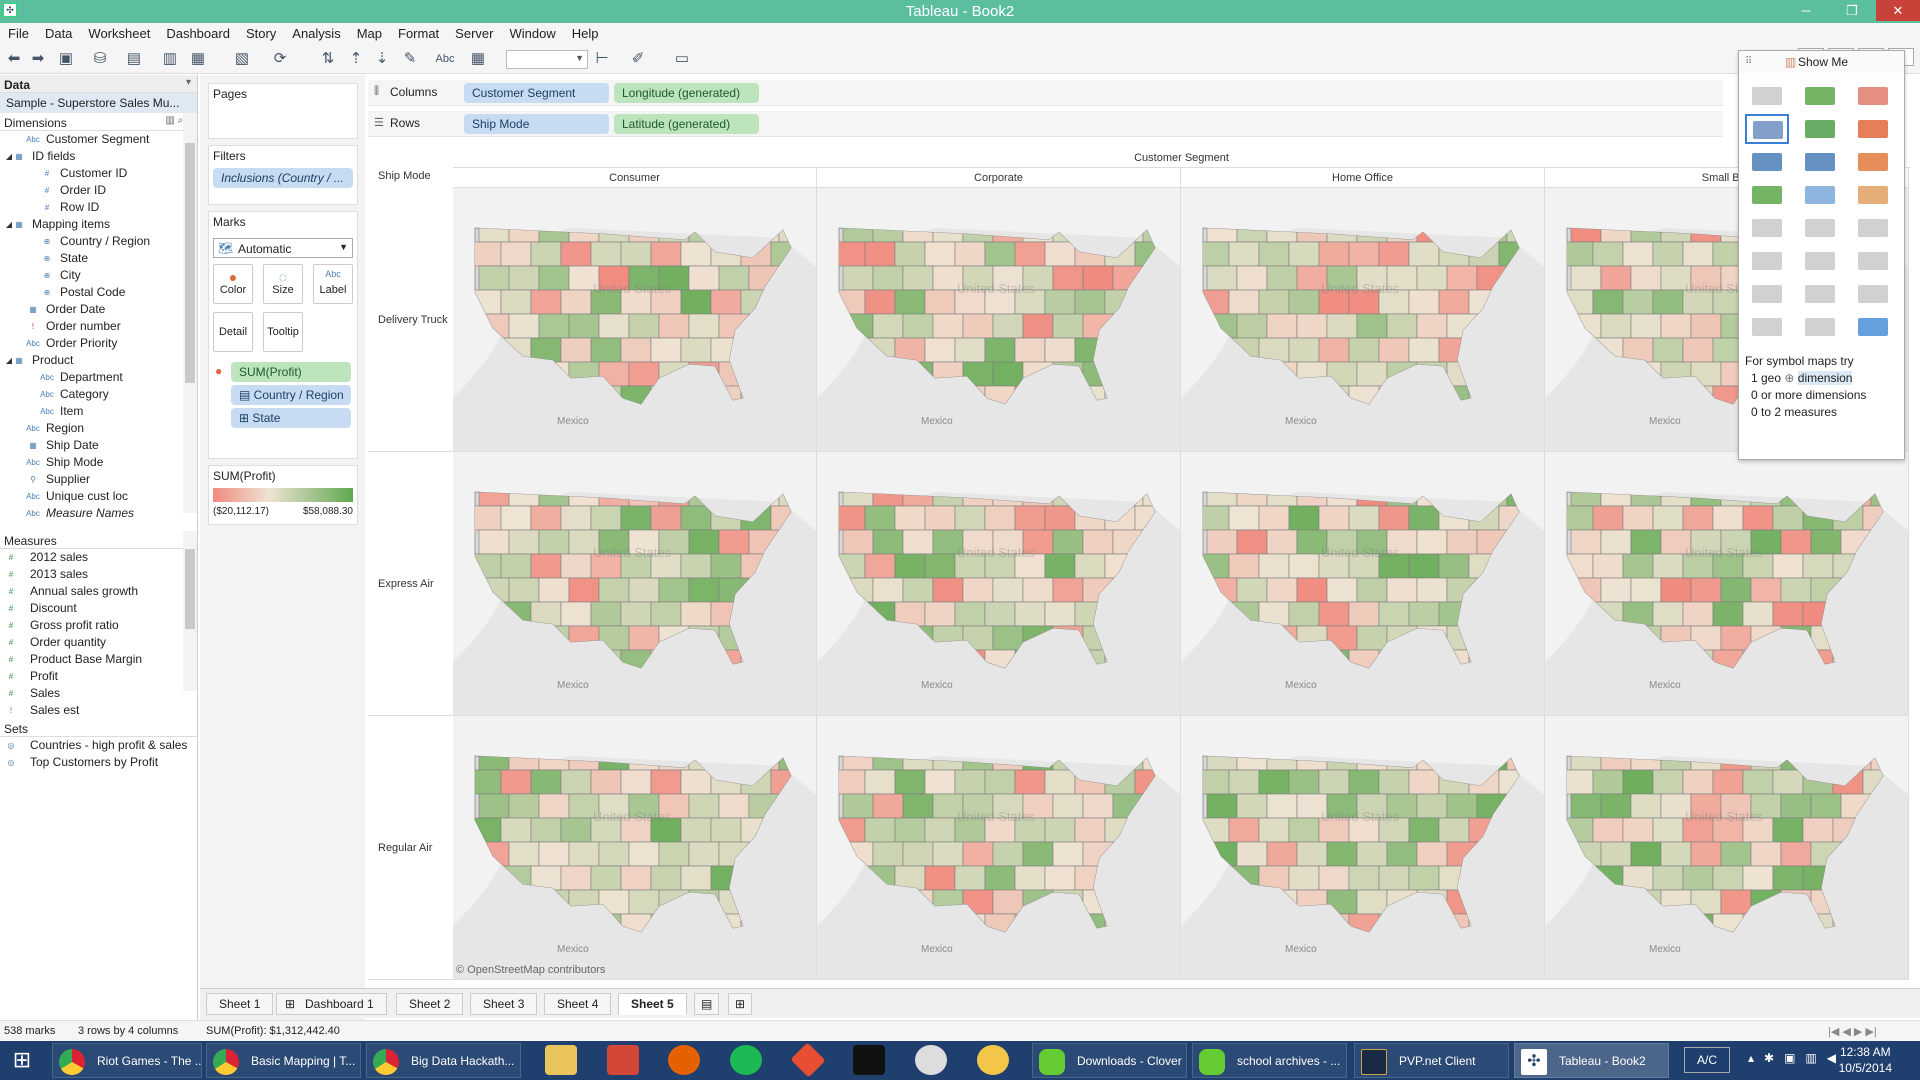  Describe the element at coordinates (1767, 96) in the screenshot. I see `text-table-icon` at that location.